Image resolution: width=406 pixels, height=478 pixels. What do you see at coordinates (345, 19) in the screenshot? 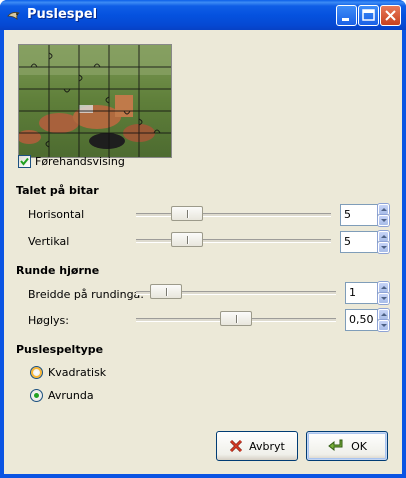
I see `minimize-icon` at bounding box center [345, 19].